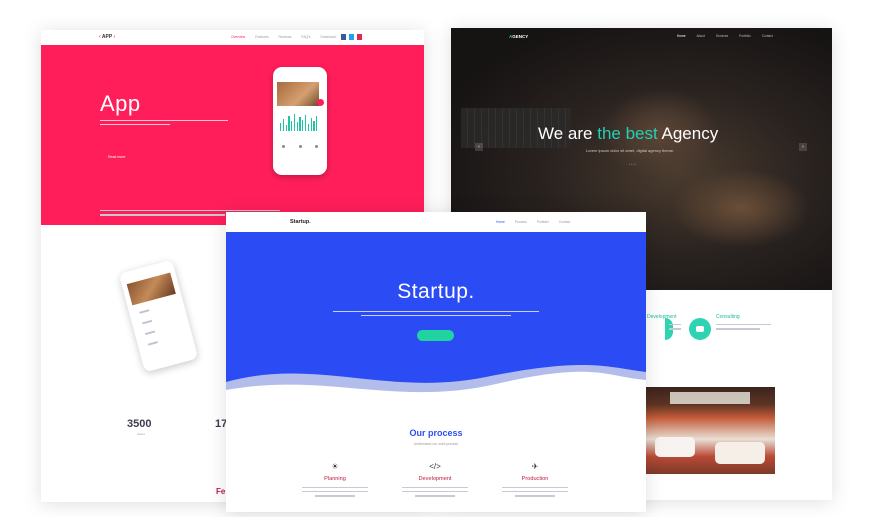  I want to click on phone-tilted-rows, so click(161, 329).